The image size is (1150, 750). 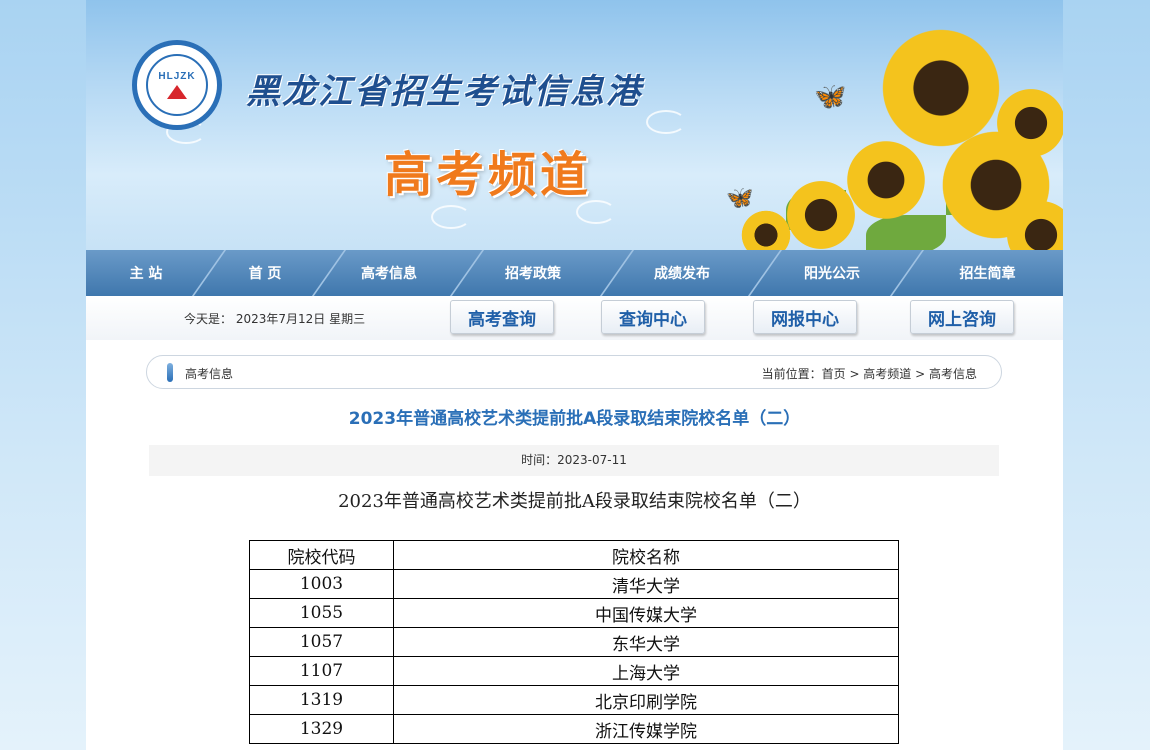 I want to click on nav-item-label: 阳光公示, so click(x=832, y=274).